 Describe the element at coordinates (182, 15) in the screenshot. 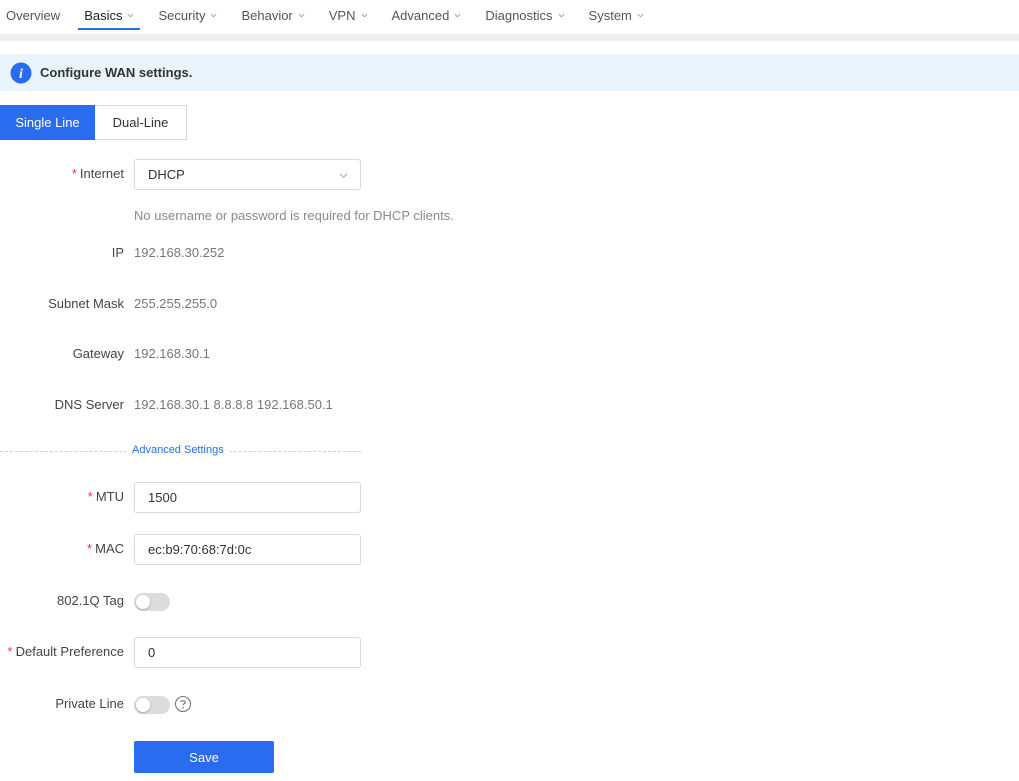

I see `tab-security-label: Security` at that location.